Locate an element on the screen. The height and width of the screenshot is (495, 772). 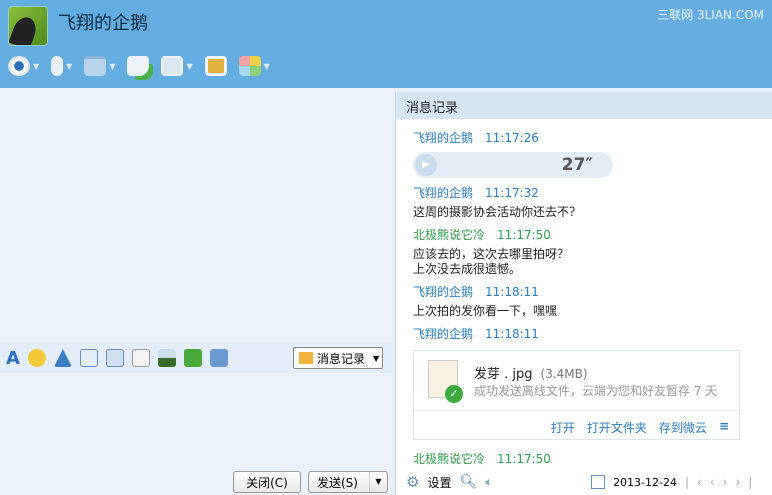
microphone-icon is located at coordinates (57, 66).